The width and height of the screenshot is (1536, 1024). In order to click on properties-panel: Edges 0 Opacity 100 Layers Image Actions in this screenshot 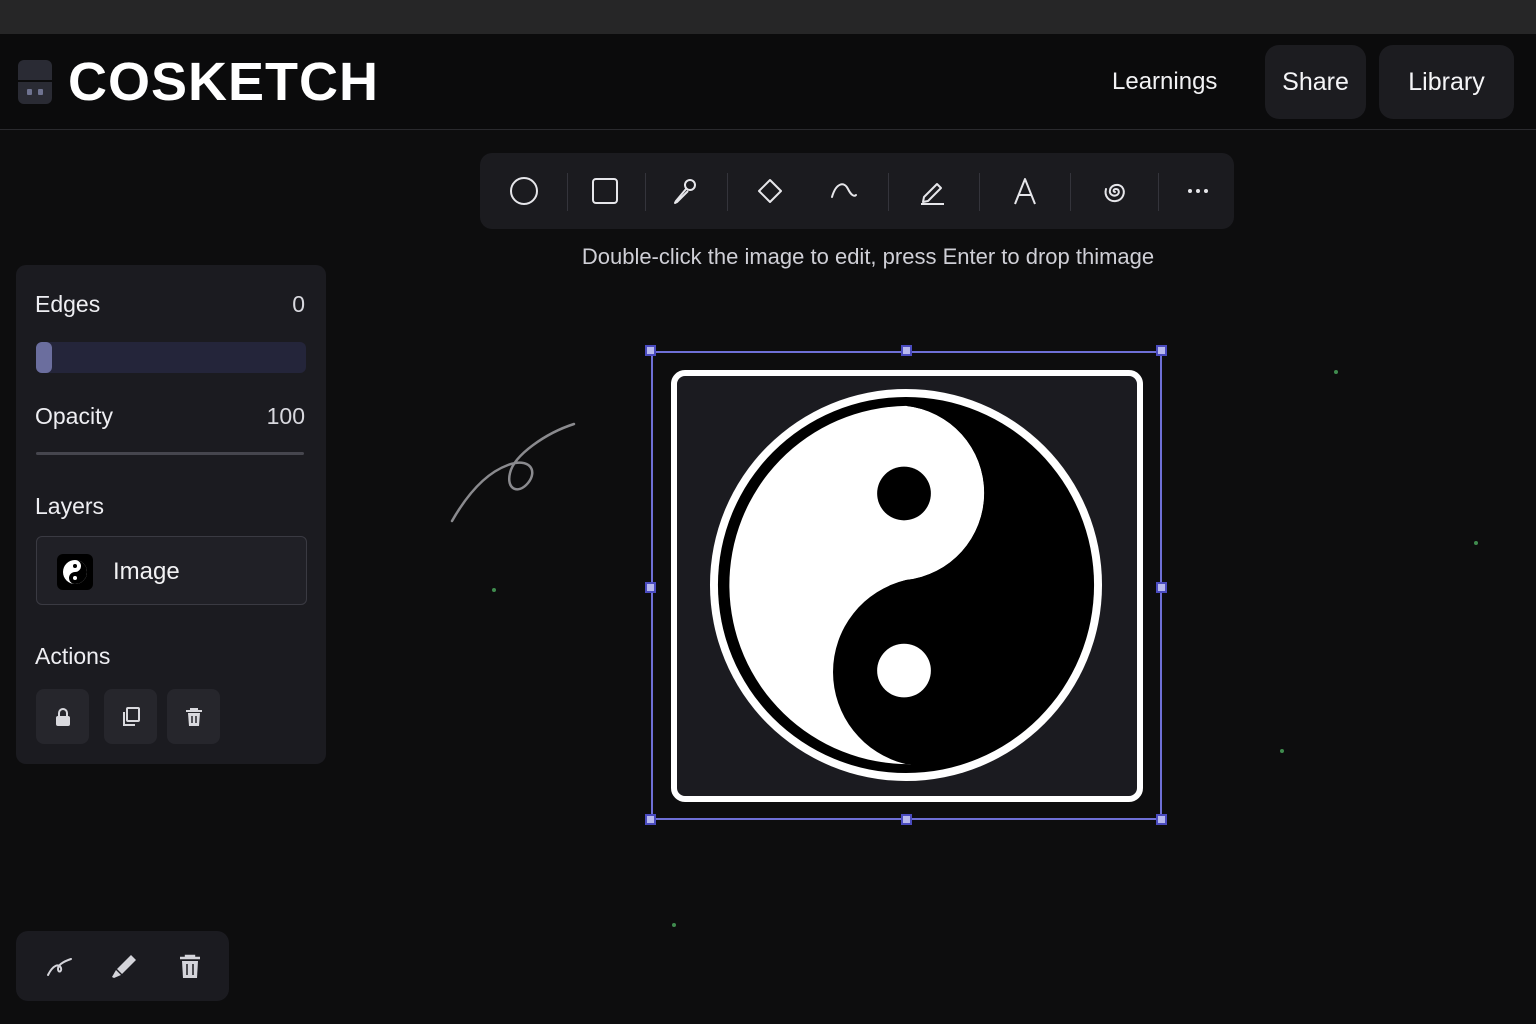, I will do `click(171, 514)`.